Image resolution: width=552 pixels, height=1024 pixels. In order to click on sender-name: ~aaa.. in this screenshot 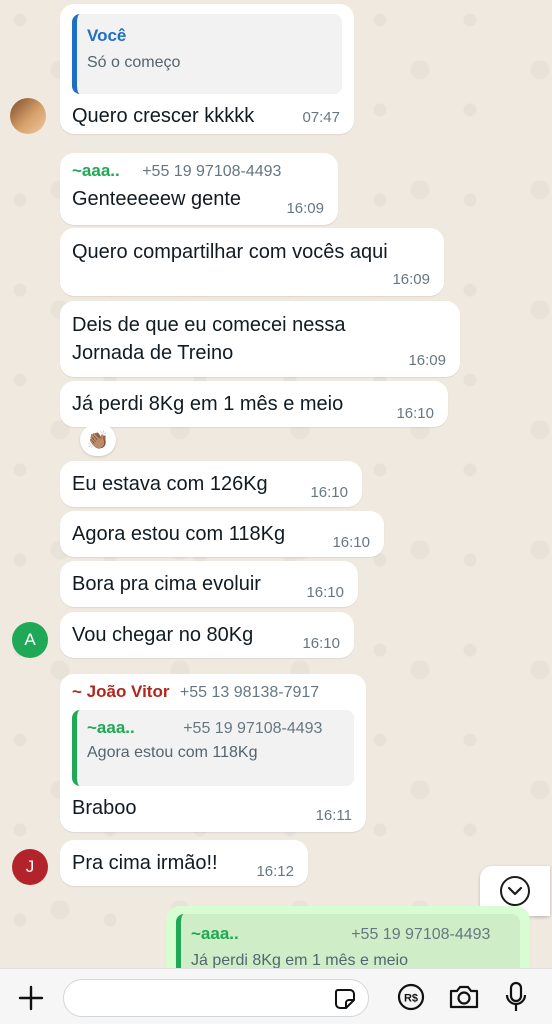, I will do `click(96, 170)`.